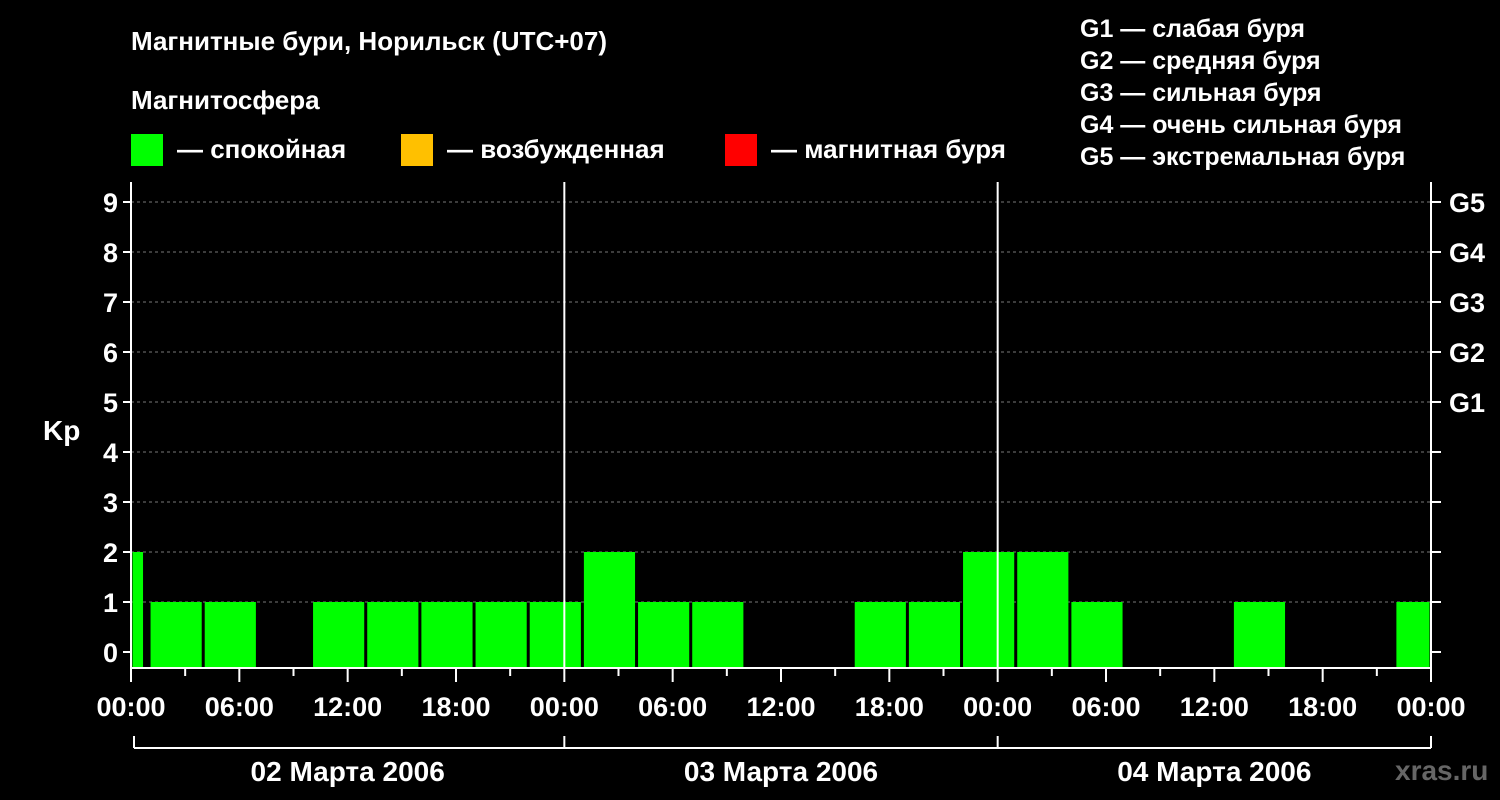 Image resolution: width=1500 pixels, height=800 pixels. Describe the element at coordinates (369, 41) in the screenshot. I see `chart-title: Магнитные бури, Норильск (UTC+07)` at that location.